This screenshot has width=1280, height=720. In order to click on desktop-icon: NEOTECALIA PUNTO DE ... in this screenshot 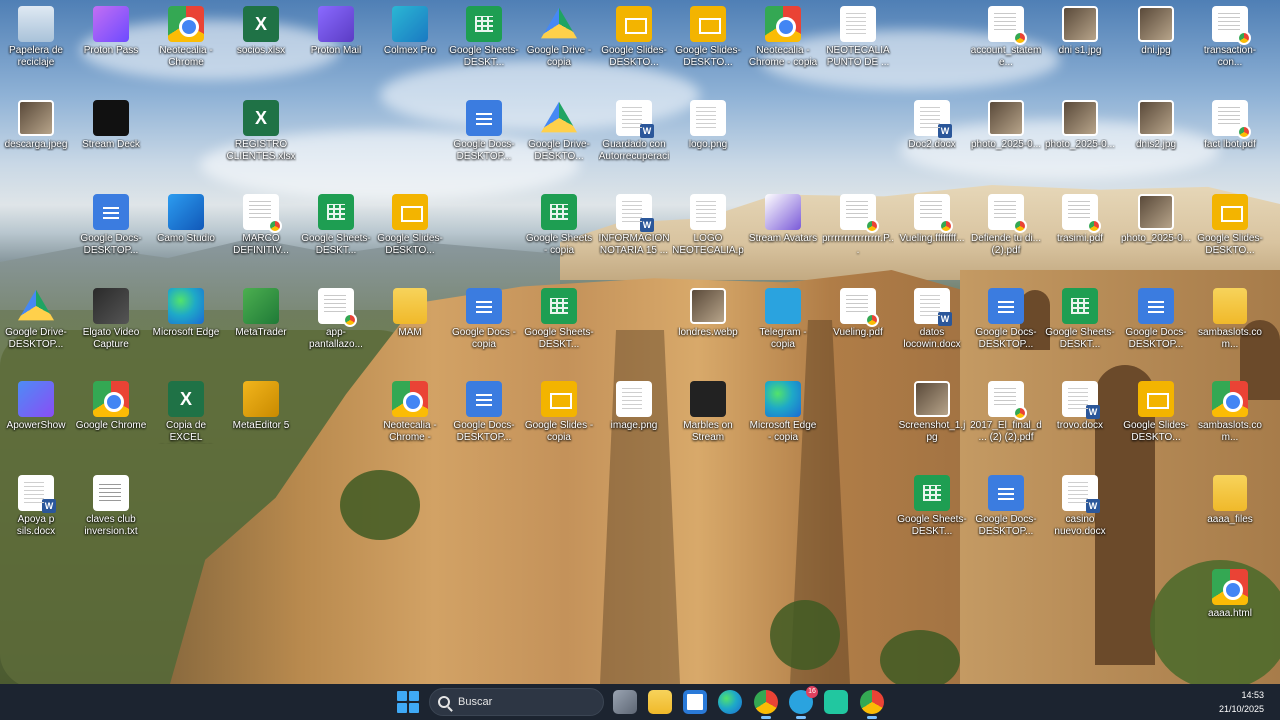, I will do `click(858, 35)`.